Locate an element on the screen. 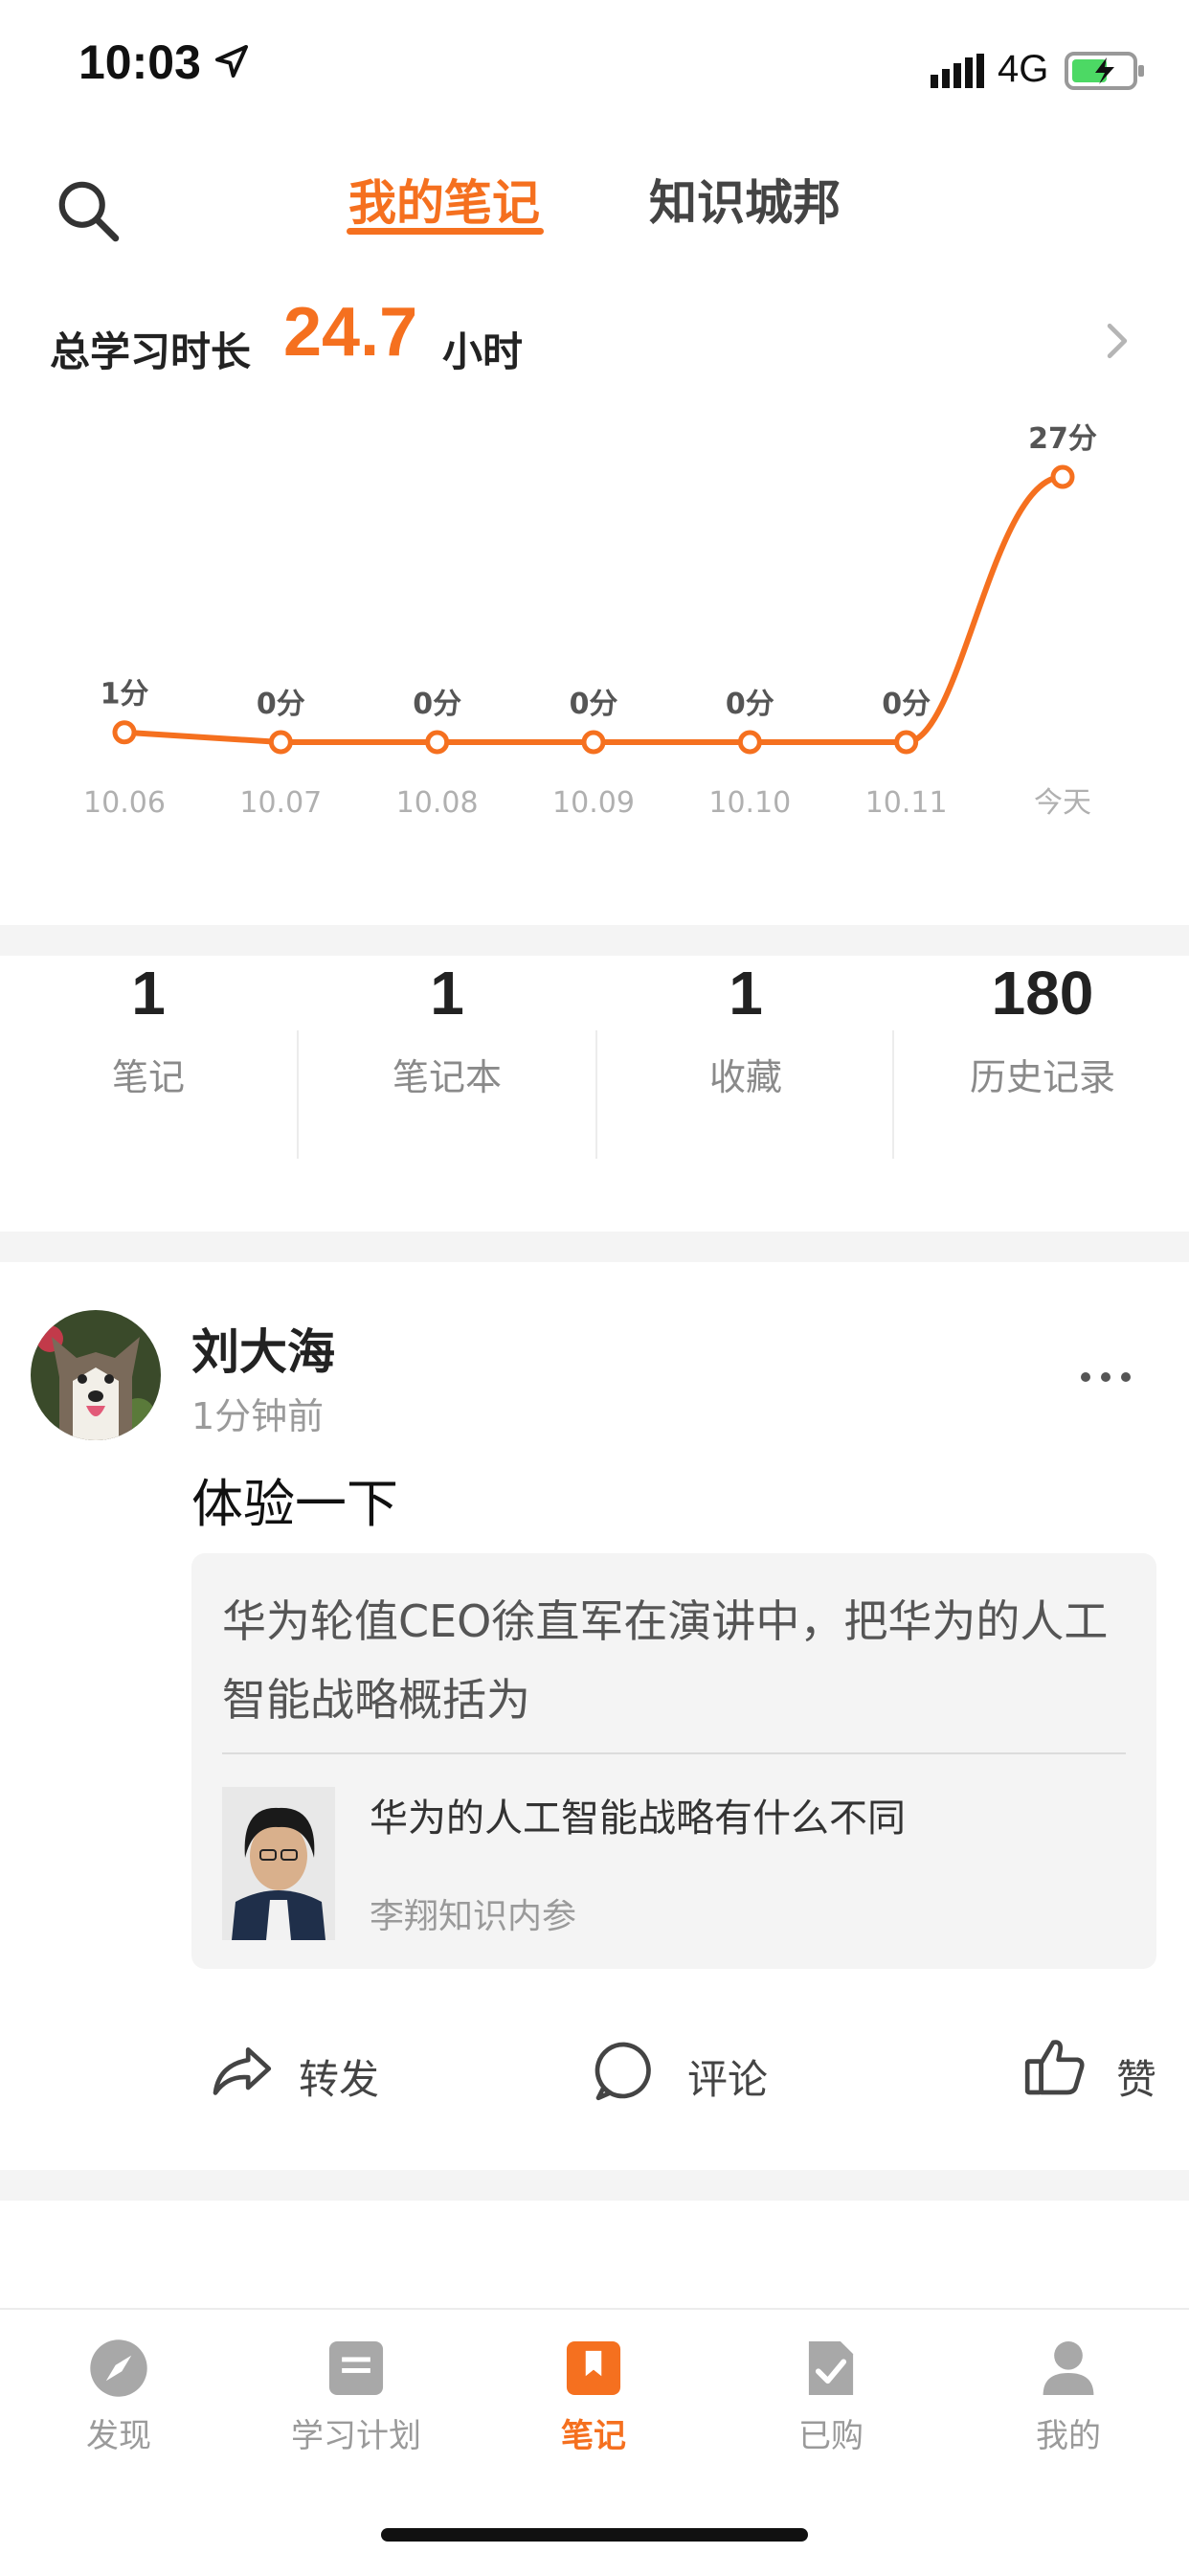  article-title: 华为的人工智能战略有什么不同 is located at coordinates (638, 1814).